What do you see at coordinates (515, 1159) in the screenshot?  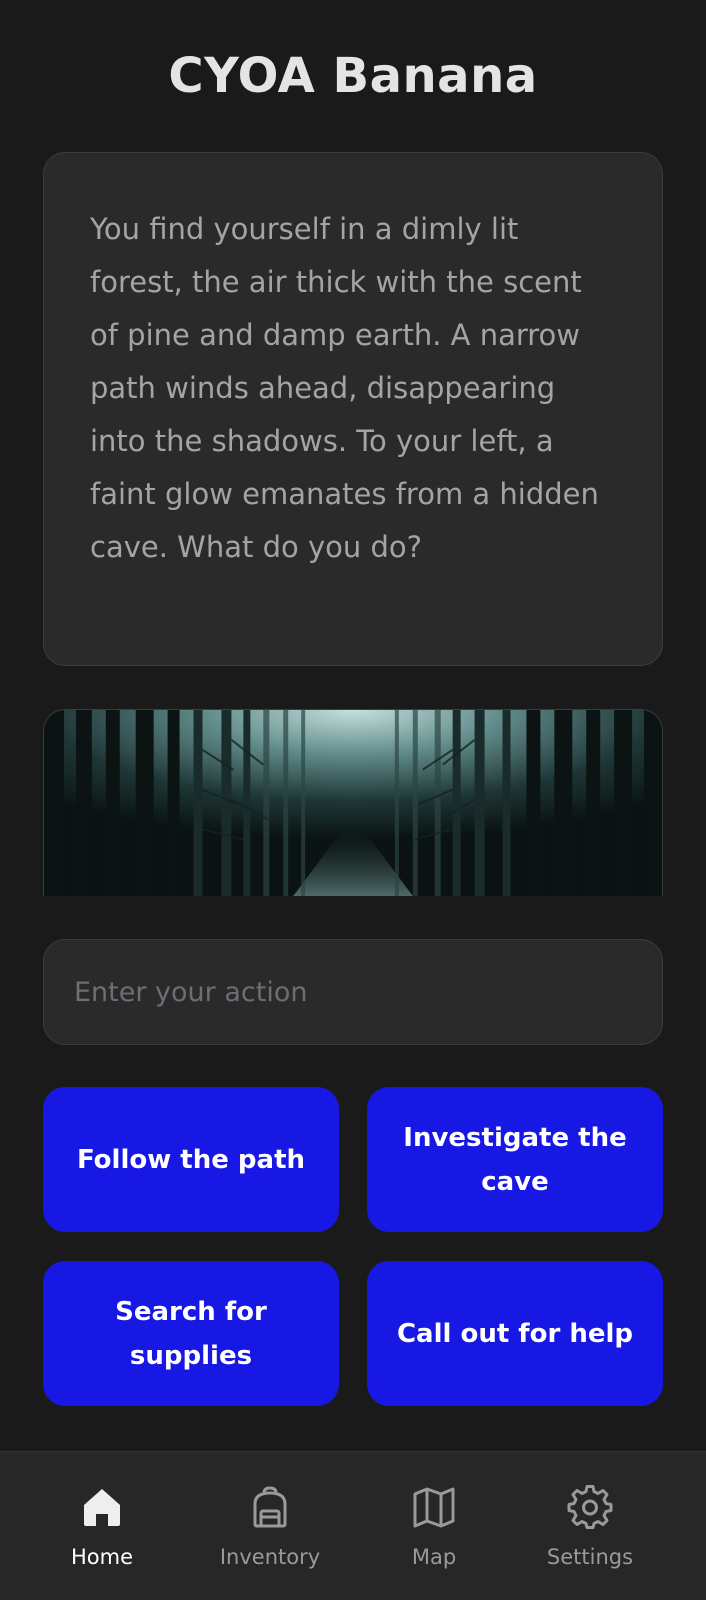 I see `choice-investigate-cave-button: Investigate the cave` at bounding box center [515, 1159].